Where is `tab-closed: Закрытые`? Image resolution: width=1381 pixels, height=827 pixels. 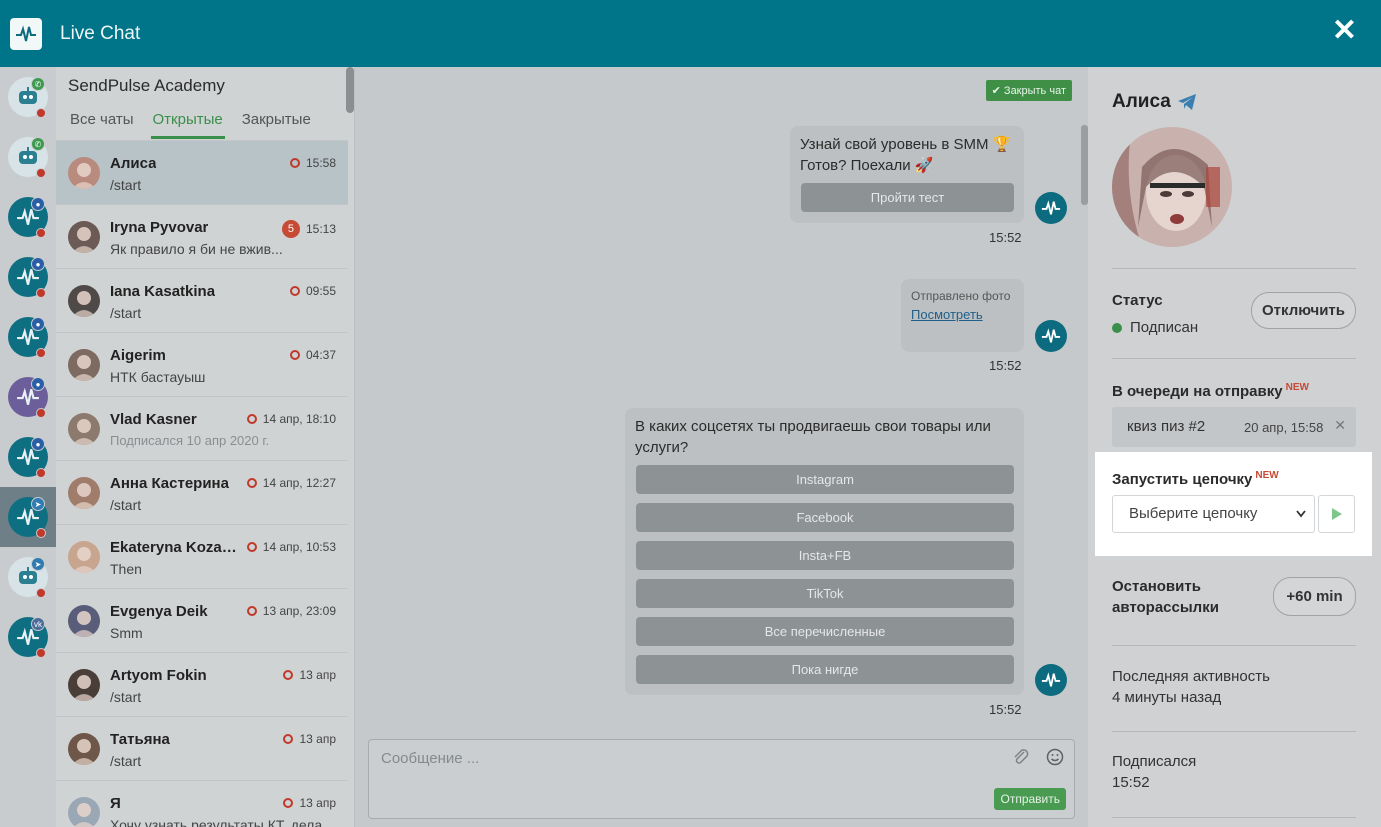 tab-closed: Закрытые is located at coordinates (276, 124).